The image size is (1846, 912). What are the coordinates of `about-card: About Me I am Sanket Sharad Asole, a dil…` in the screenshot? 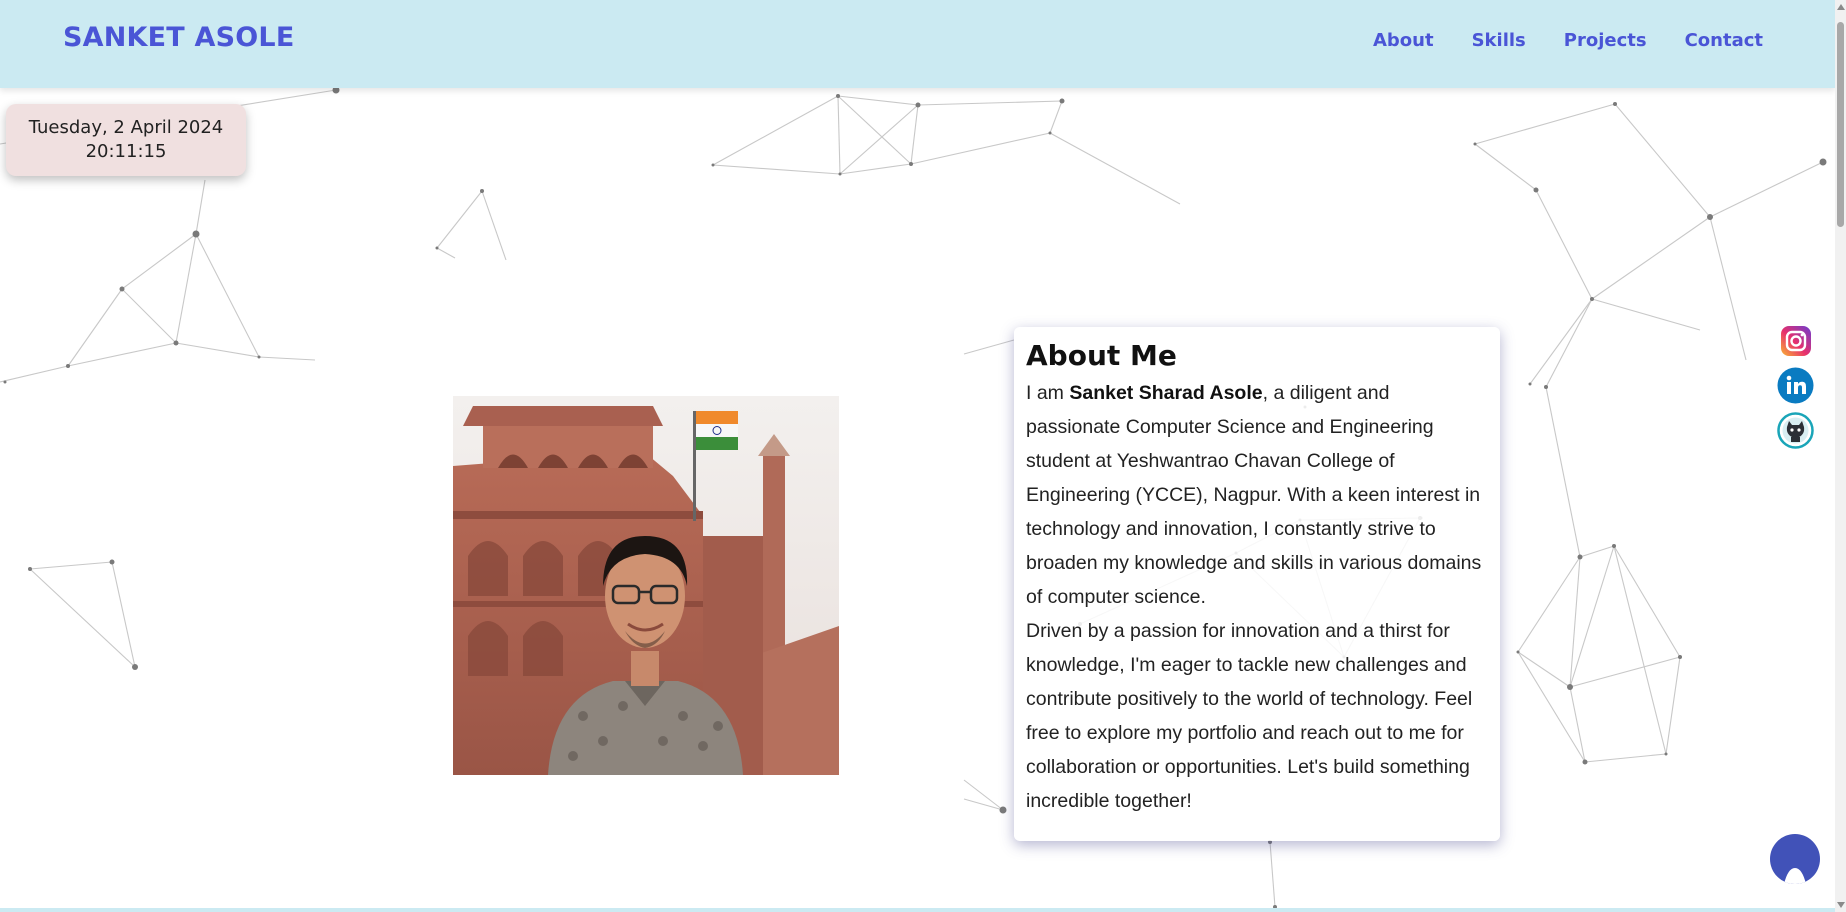 It's located at (1257, 584).